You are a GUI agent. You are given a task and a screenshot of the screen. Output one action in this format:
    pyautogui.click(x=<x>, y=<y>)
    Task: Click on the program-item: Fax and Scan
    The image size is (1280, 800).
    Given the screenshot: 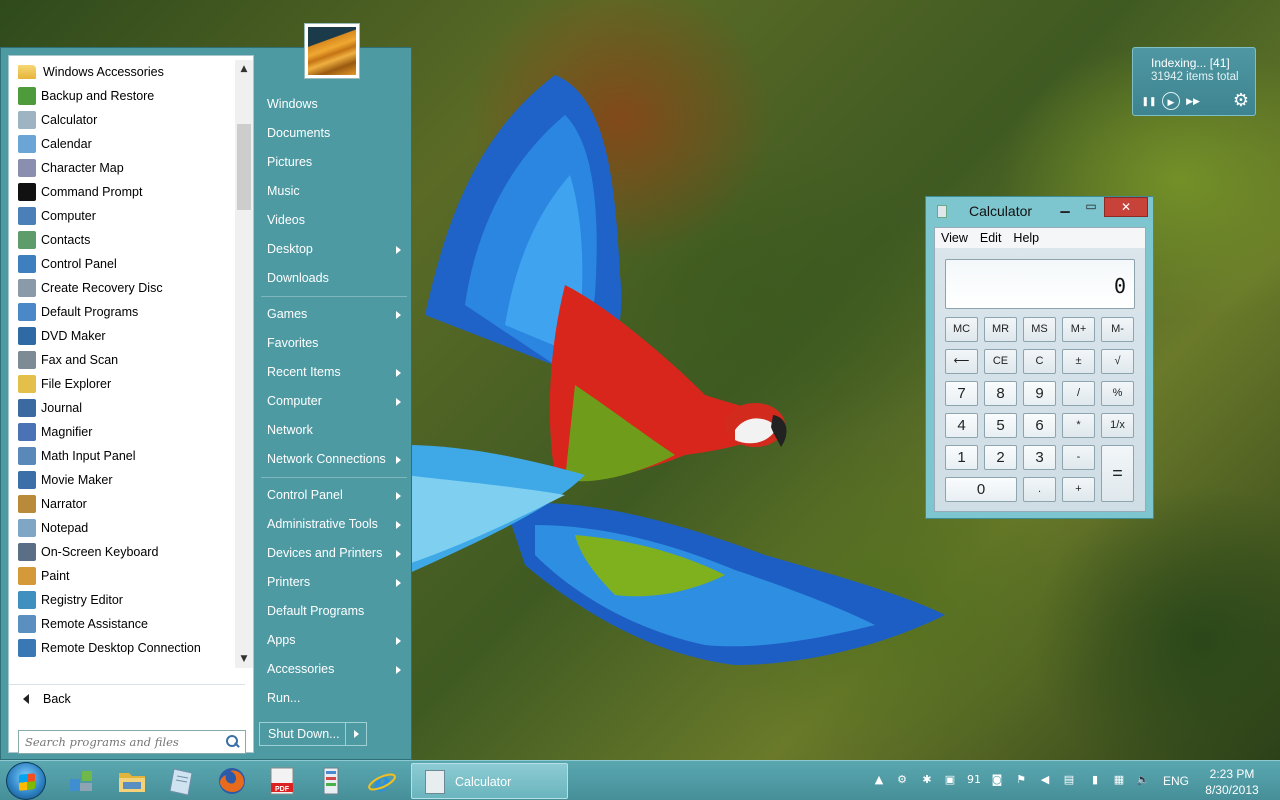 What is the action you would take?
    pyautogui.click(x=122, y=360)
    